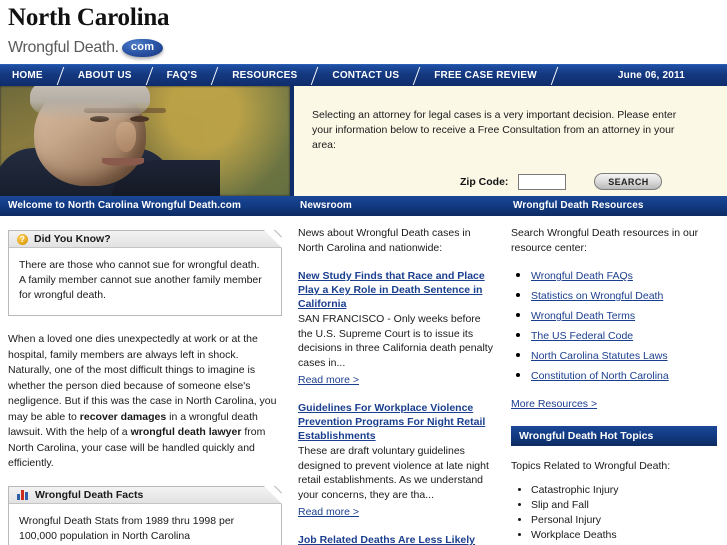  I want to click on hero-photo, so click(145, 141).